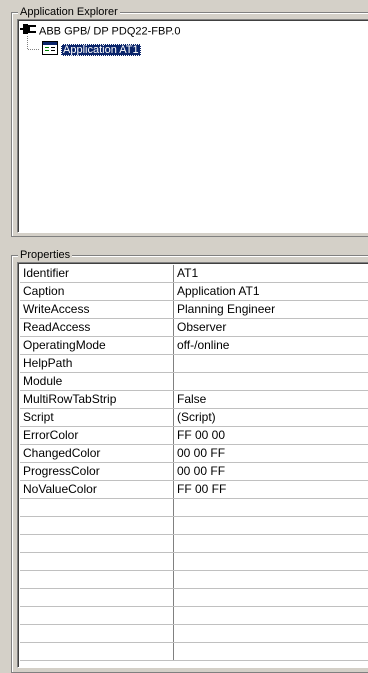 The width and height of the screenshot is (368, 673). I want to click on tree-item-application-label: Application AT1, so click(101, 50).